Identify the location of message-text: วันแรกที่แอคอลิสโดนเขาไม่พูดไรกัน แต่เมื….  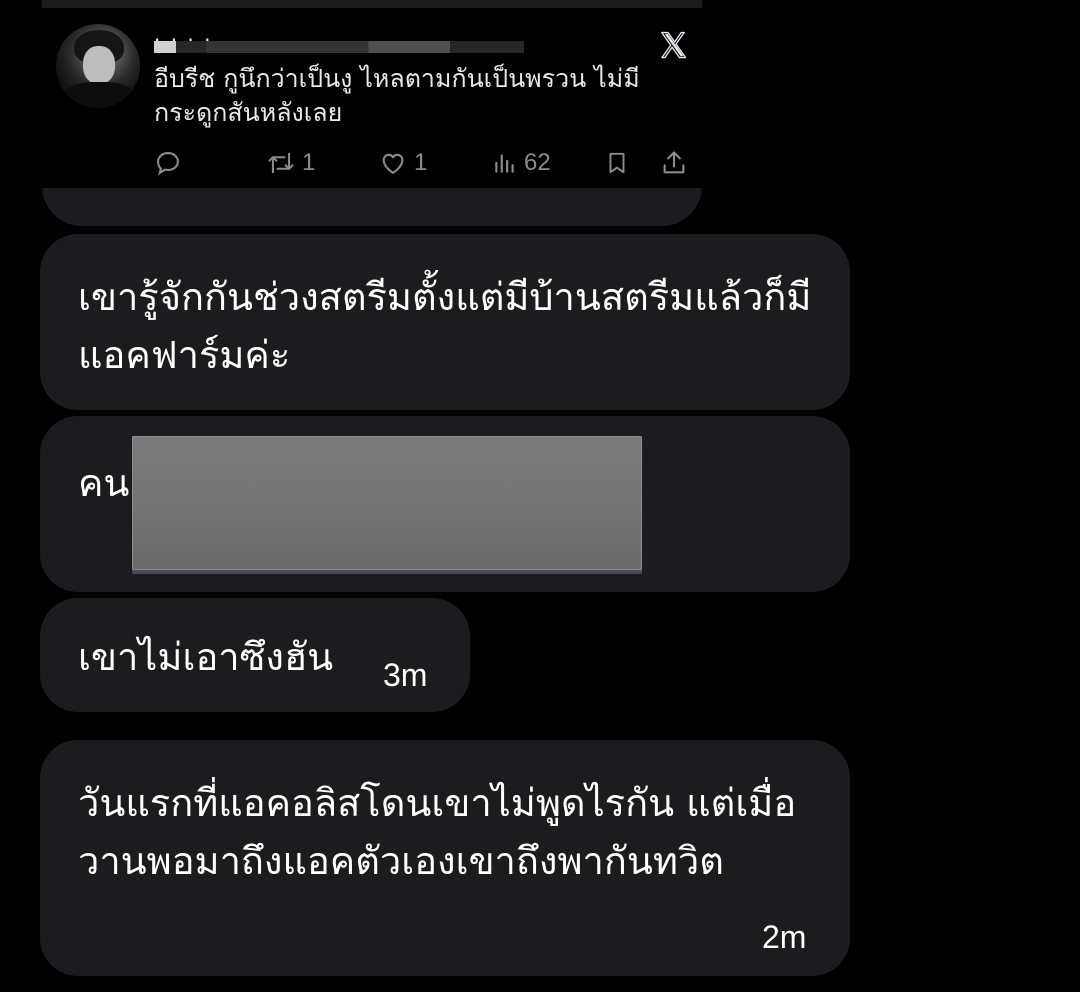
(437, 832).